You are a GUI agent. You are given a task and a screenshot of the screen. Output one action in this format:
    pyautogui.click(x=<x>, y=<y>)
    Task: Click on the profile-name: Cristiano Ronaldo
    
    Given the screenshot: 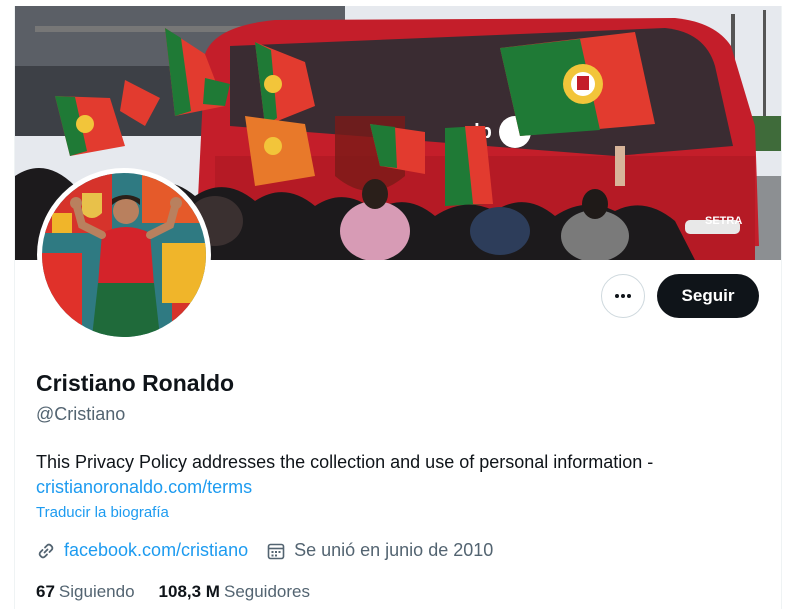 What is the action you would take?
    pyautogui.click(x=135, y=383)
    